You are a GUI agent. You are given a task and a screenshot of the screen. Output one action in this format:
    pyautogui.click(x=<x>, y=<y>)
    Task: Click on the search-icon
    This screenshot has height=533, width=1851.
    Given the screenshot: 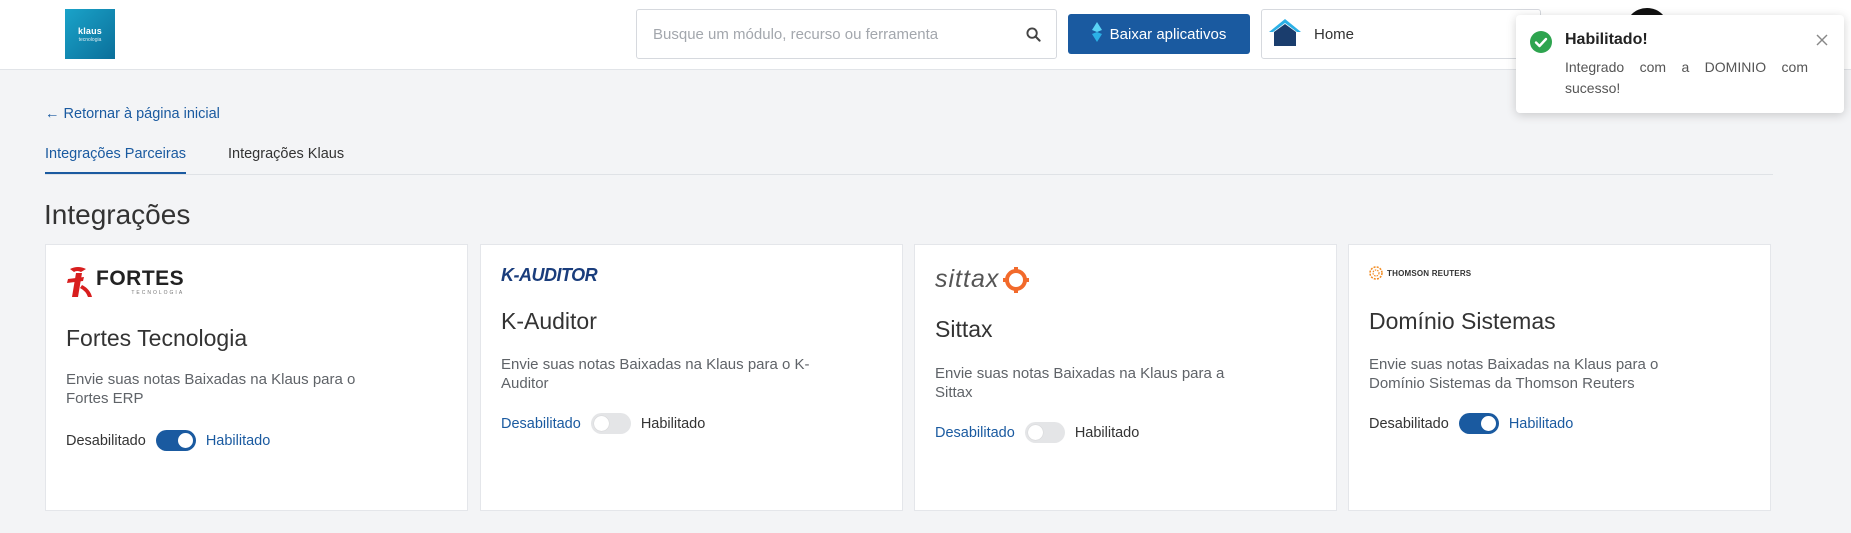 What is the action you would take?
    pyautogui.click(x=1033, y=34)
    